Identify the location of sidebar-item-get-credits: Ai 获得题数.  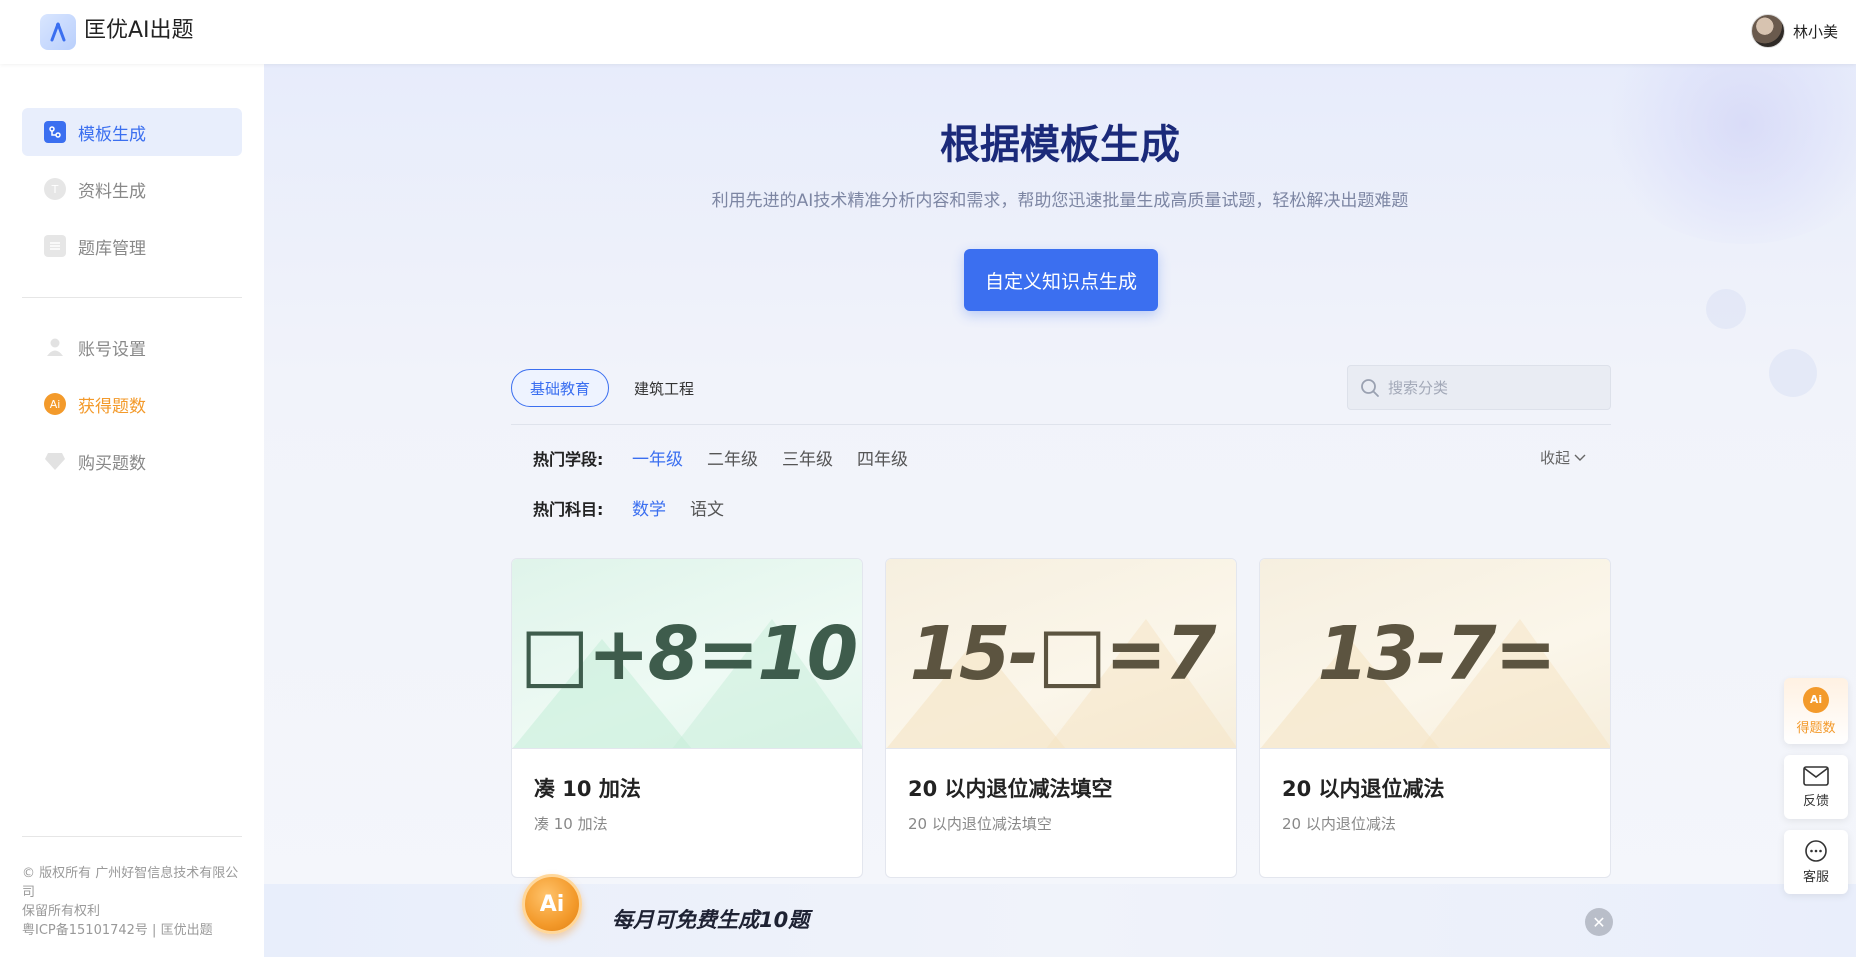
(132, 404).